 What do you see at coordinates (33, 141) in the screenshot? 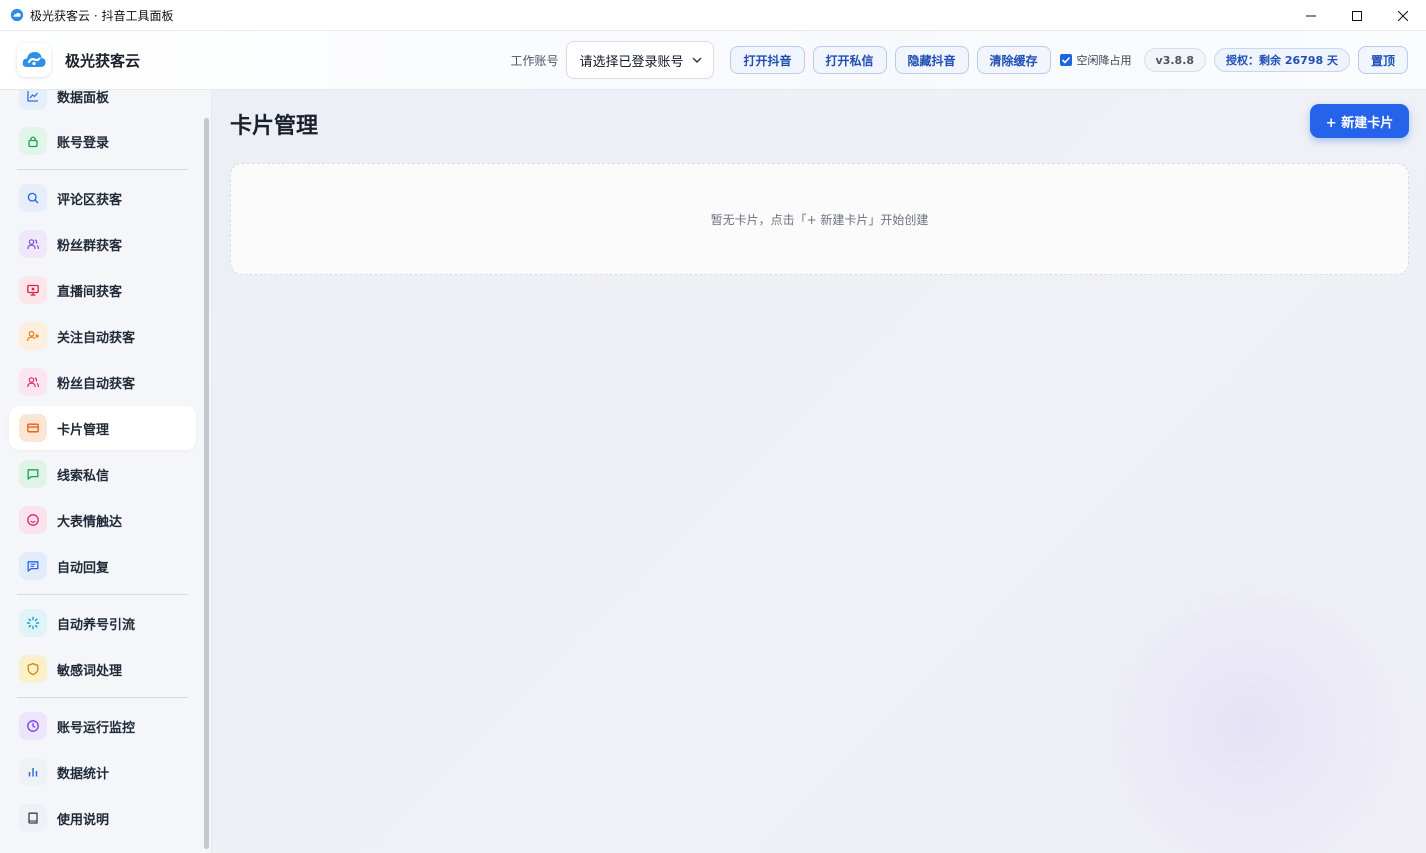
I see `lock-icon` at bounding box center [33, 141].